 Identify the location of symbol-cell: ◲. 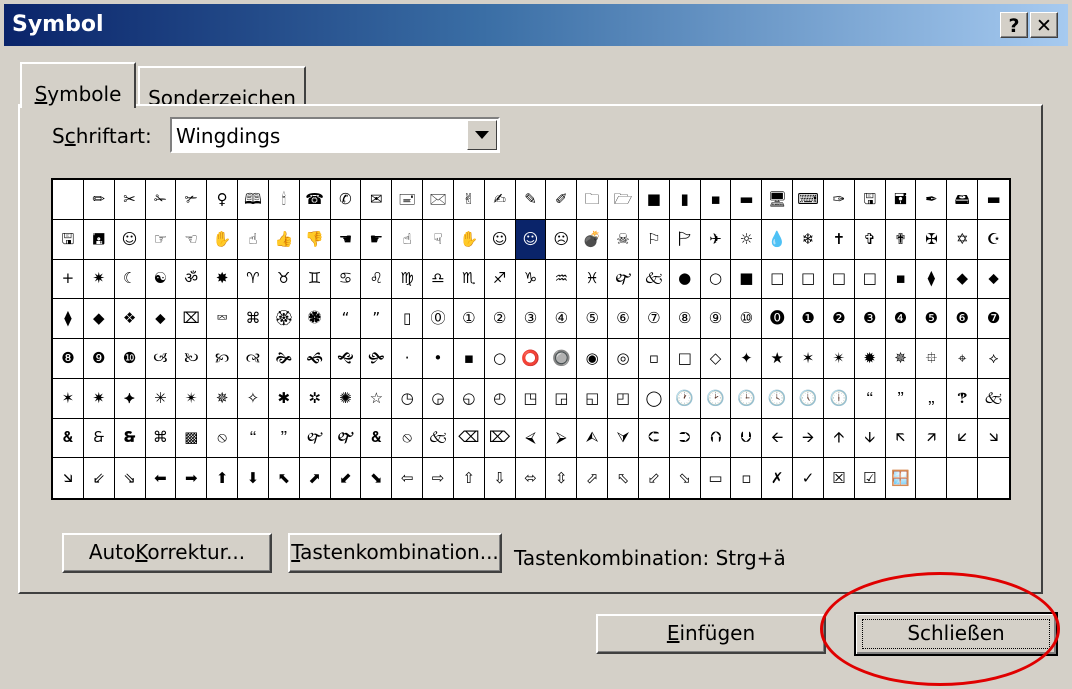
(562, 398).